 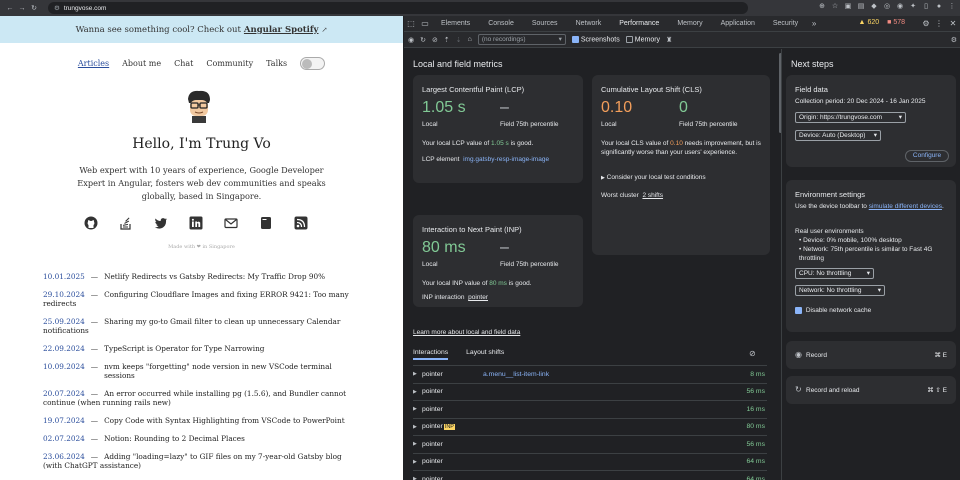 What do you see at coordinates (57, 8) in the screenshot?
I see `site-info-icon: ⚙` at bounding box center [57, 8].